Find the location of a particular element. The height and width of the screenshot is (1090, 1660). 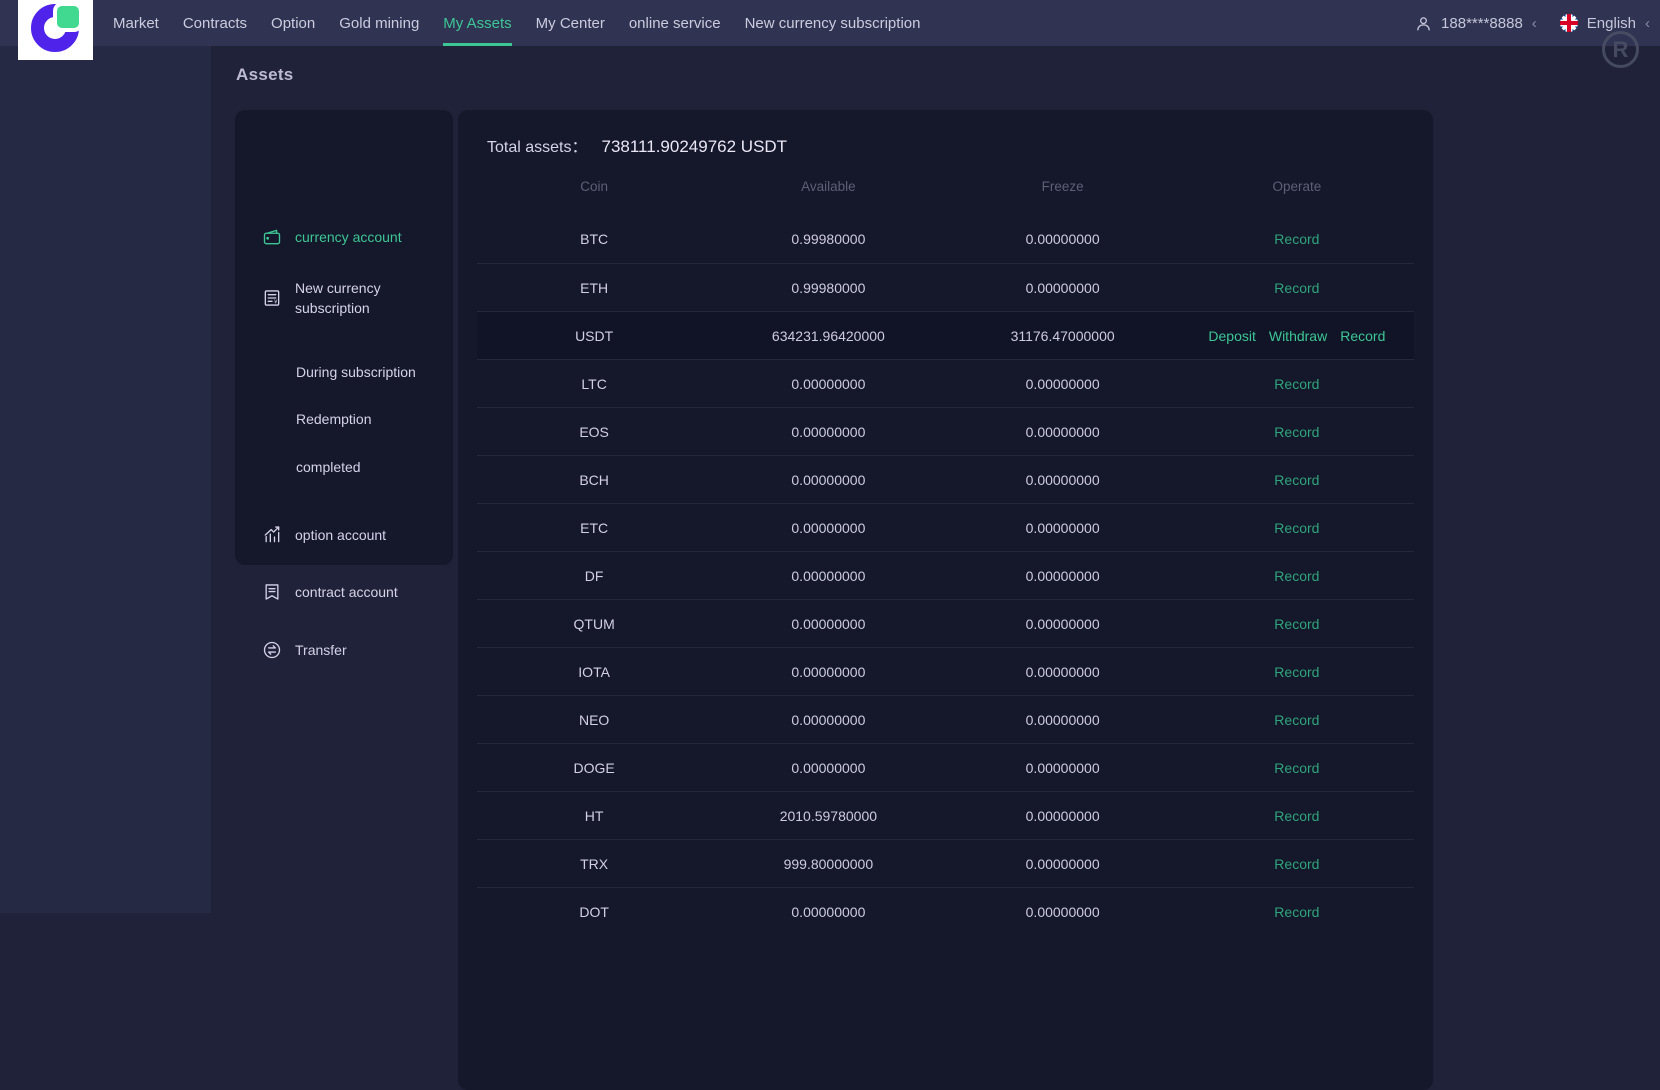

sidebar-item-label: During subscription is located at coordinates (356, 372).